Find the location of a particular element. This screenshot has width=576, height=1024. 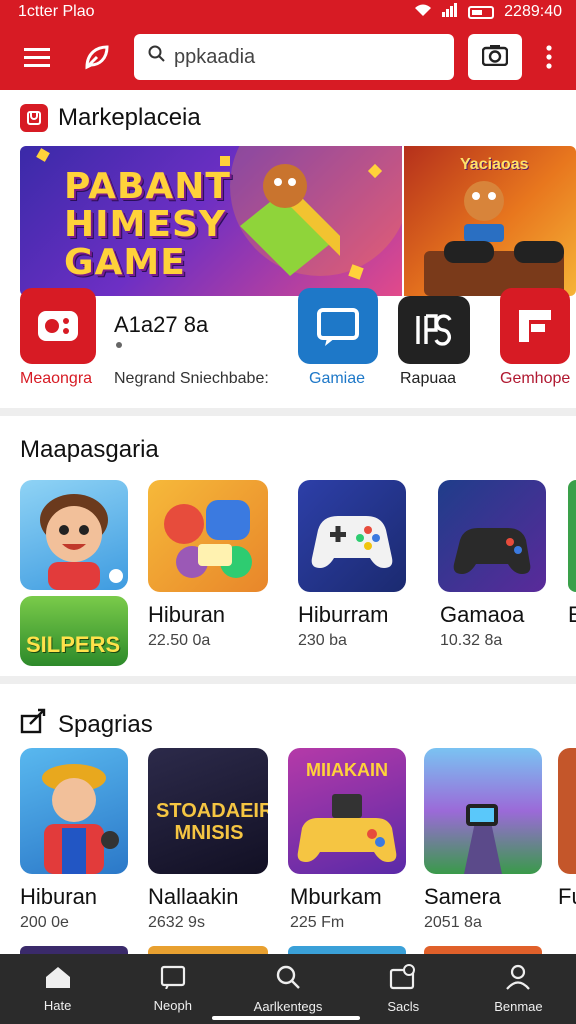

rec-app-title-1: Hiburan is located at coordinates (186, 615).